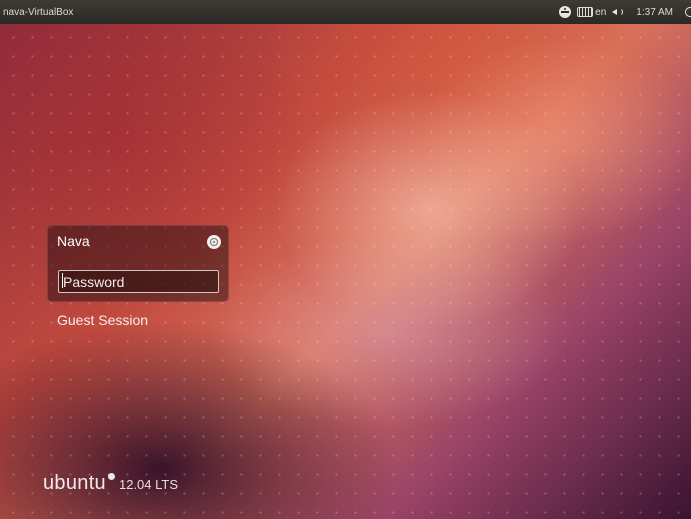 Image resolution: width=691 pixels, height=519 pixels. What do you see at coordinates (111, 476) in the screenshot?
I see `circle-of-friends-icon` at bounding box center [111, 476].